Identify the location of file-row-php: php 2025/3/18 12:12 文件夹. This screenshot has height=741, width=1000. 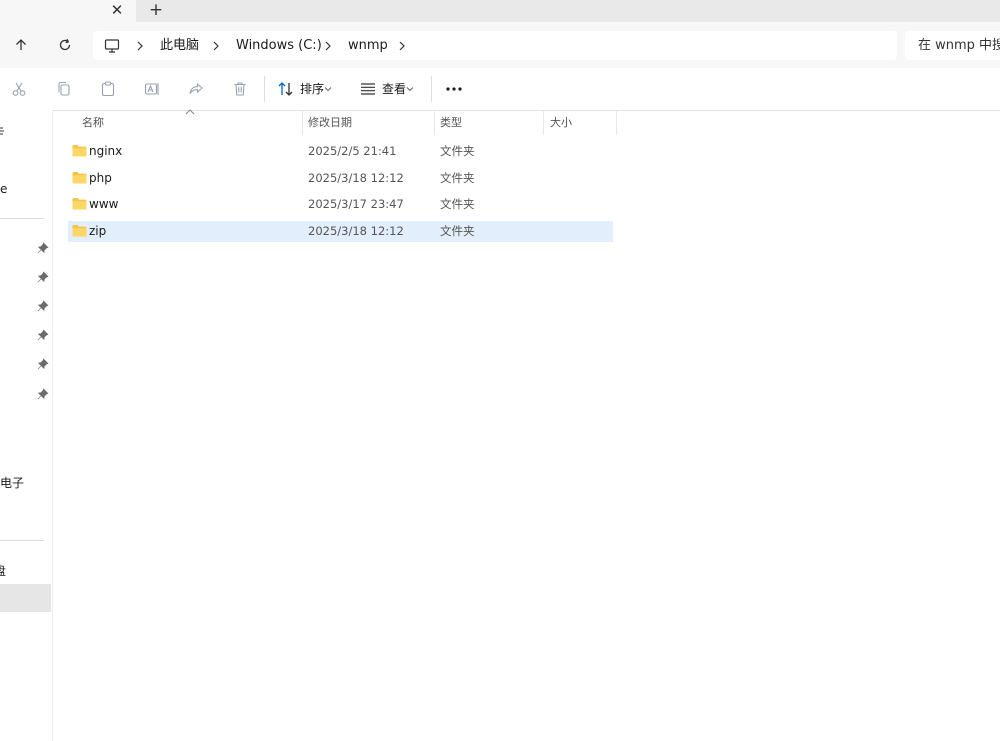
(340, 178).